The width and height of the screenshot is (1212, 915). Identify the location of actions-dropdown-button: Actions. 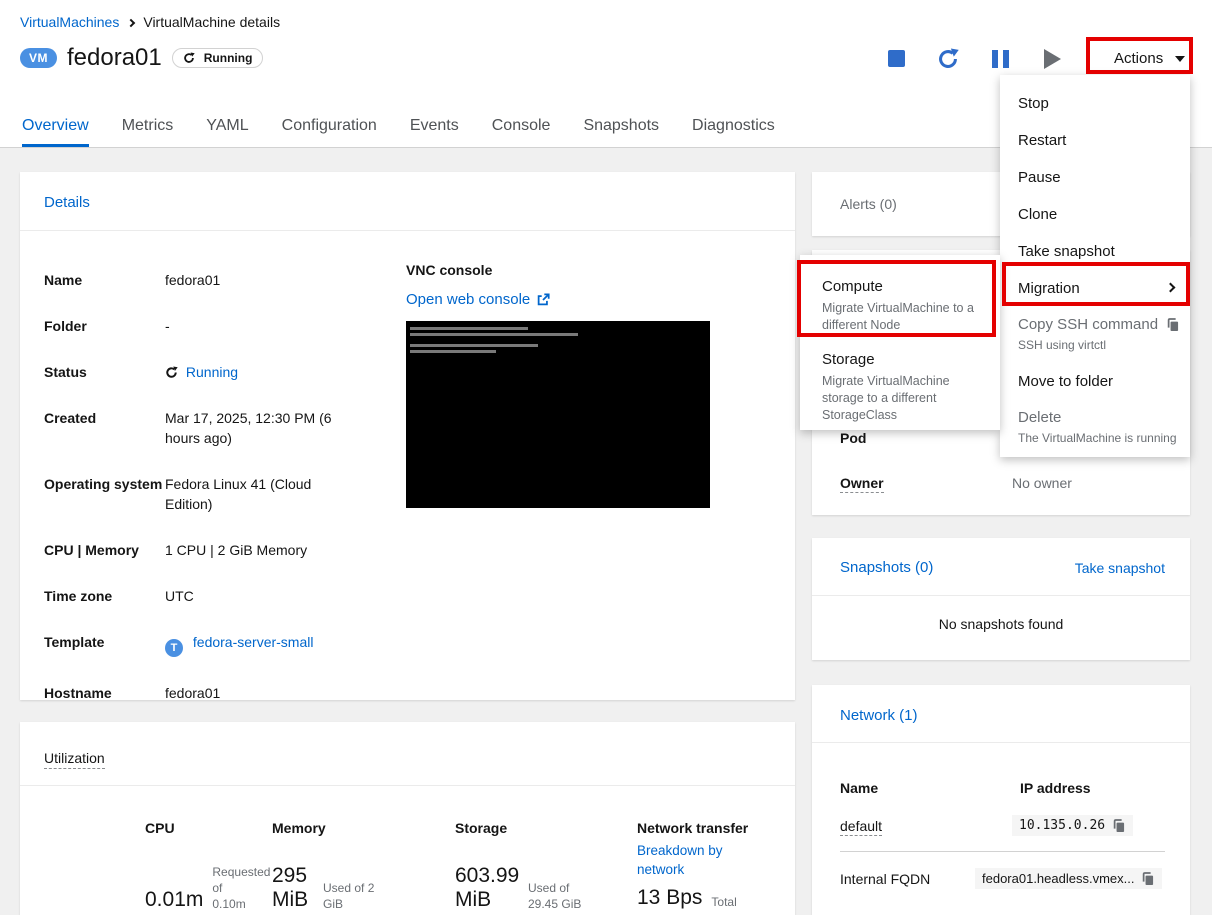
(1149, 58).